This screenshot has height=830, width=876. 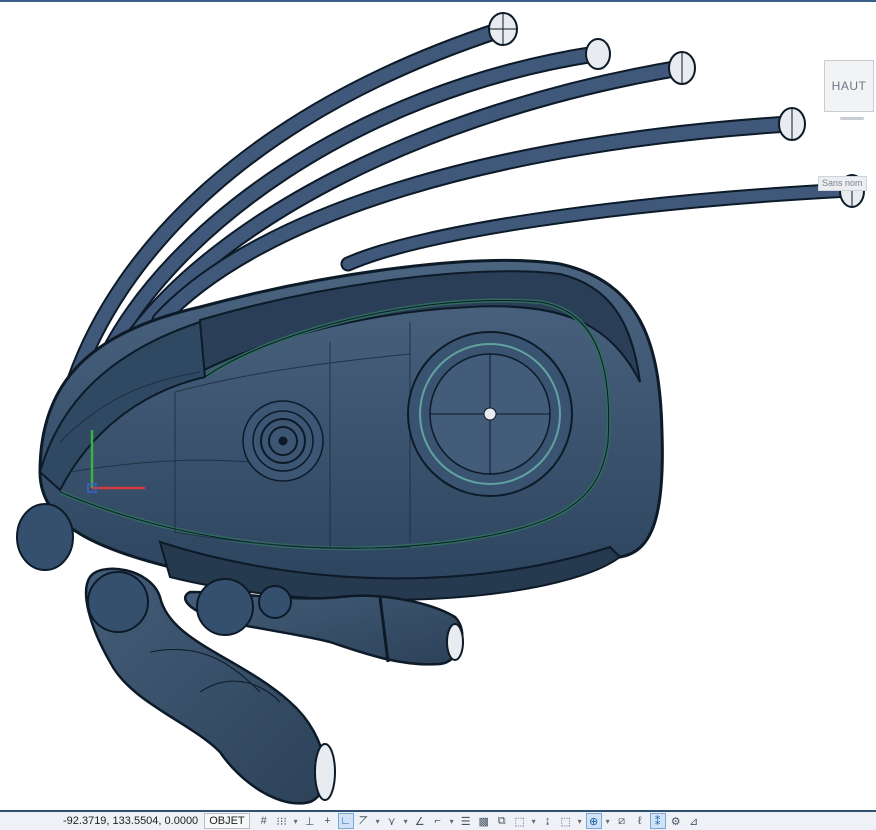 I want to click on small-port, so click(x=283, y=441).